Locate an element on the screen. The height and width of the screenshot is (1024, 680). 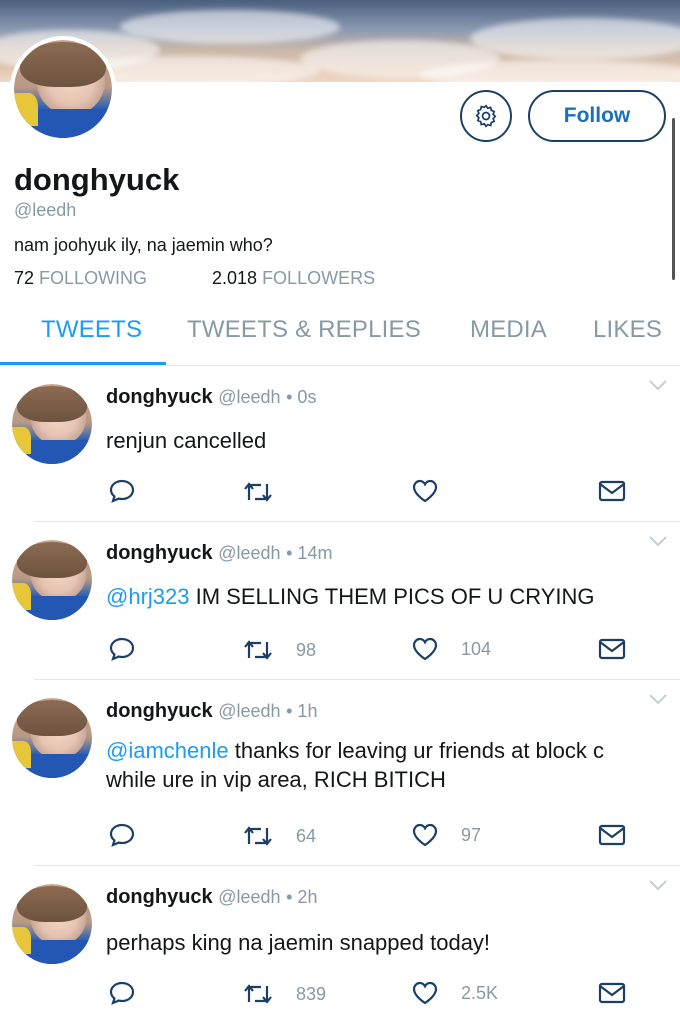
followers-stat: 2.018 FOLLOWERS is located at coordinates (293, 278).